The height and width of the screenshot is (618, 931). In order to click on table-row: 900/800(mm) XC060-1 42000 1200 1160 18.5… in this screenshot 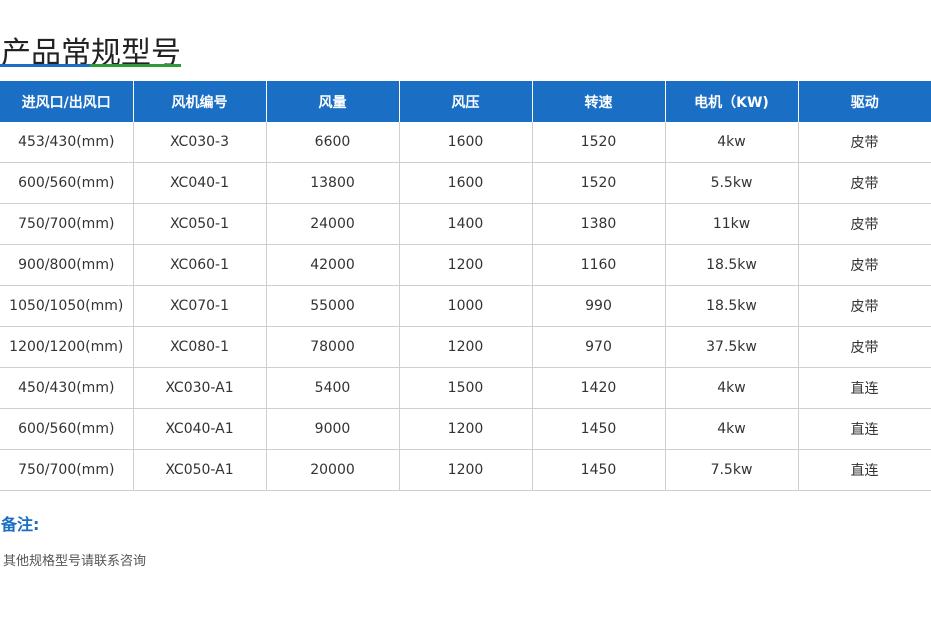, I will do `click(465, 265)`.